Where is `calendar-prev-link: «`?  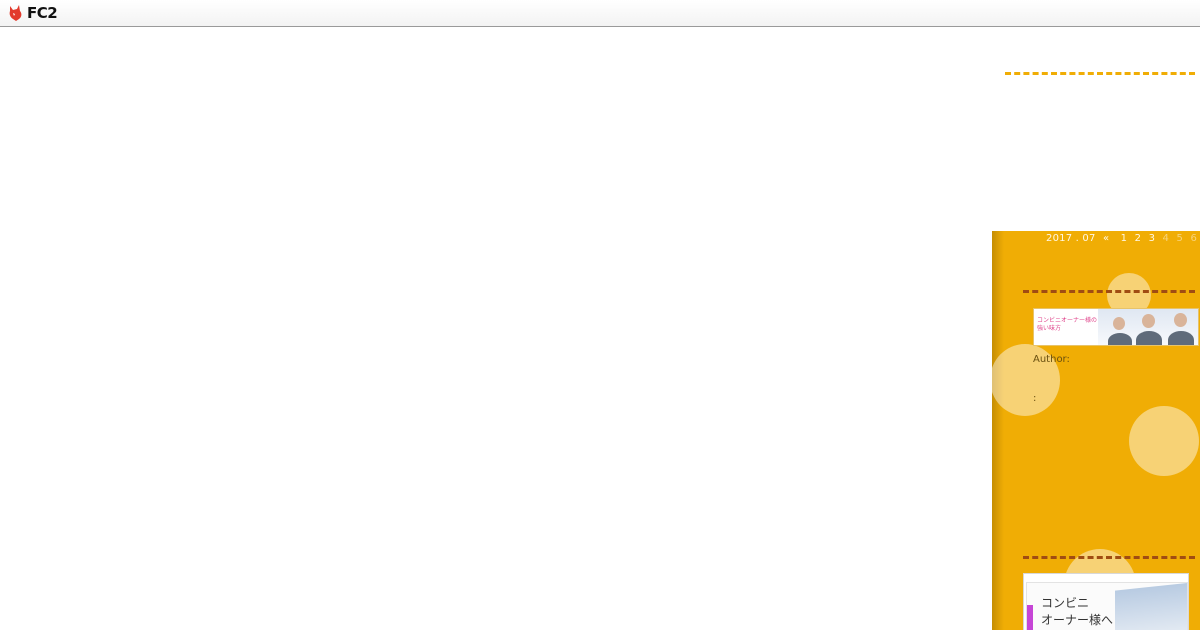 calendar-prev-link: « is located at coordinates (1106, 238).